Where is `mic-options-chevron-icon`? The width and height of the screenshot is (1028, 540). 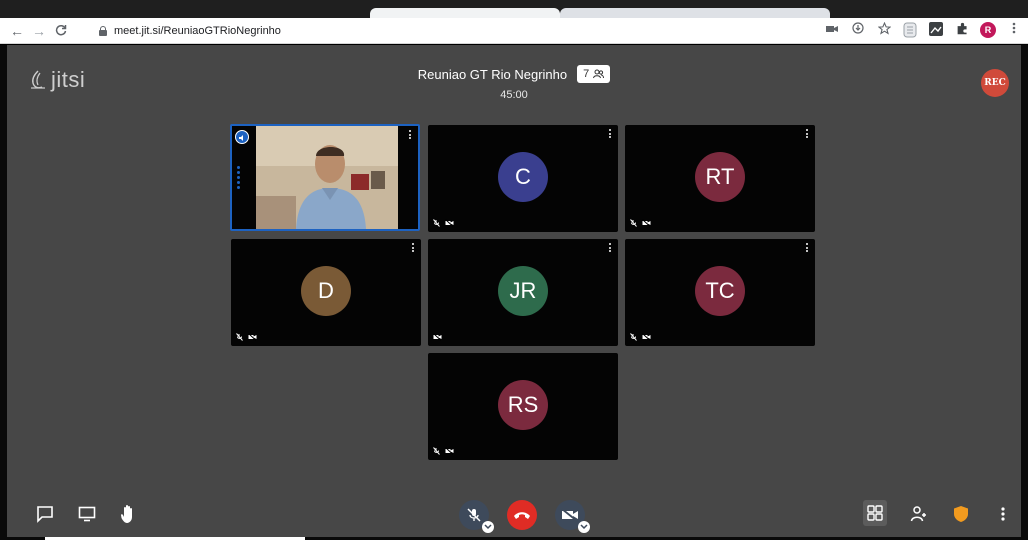
mic-options-chevron-icon is located at coordinates (488, 527).